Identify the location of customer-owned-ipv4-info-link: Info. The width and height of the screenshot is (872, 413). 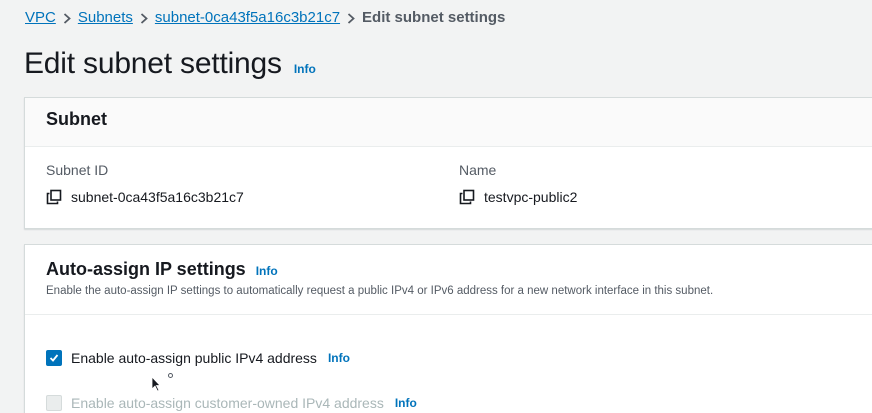
(406, 403).